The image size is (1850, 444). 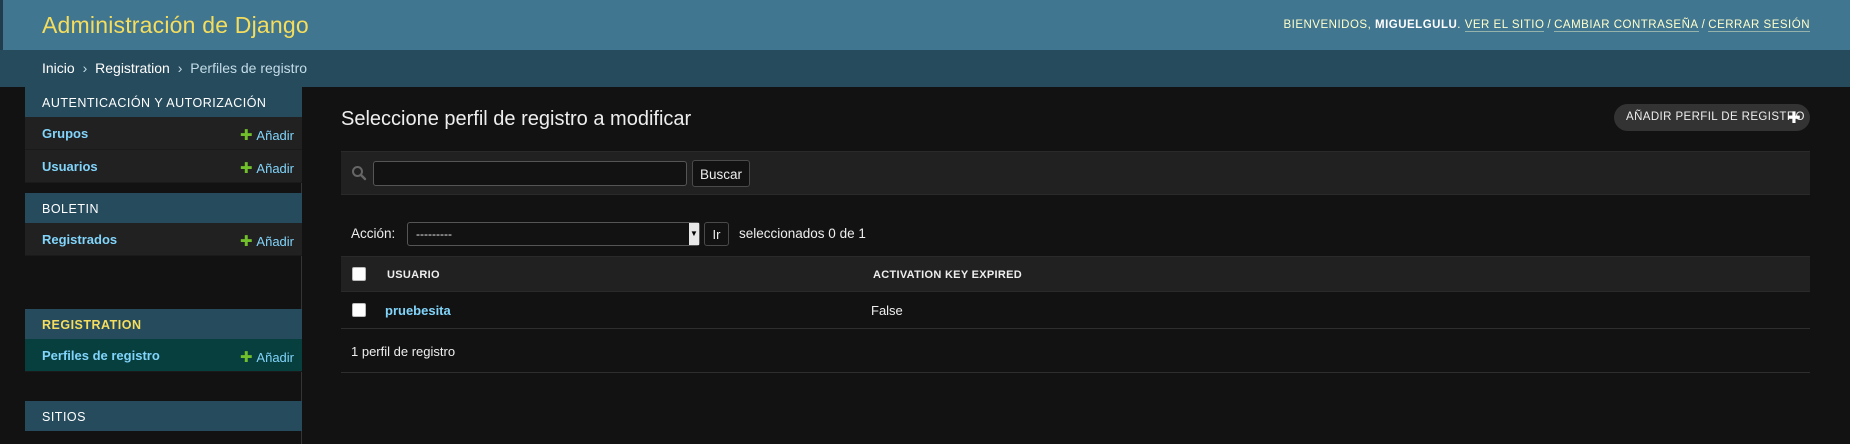 What do you see at coordinates (359, 310) in the screenshot?
I see `row-checkbox` at bounding box center [359, 310].